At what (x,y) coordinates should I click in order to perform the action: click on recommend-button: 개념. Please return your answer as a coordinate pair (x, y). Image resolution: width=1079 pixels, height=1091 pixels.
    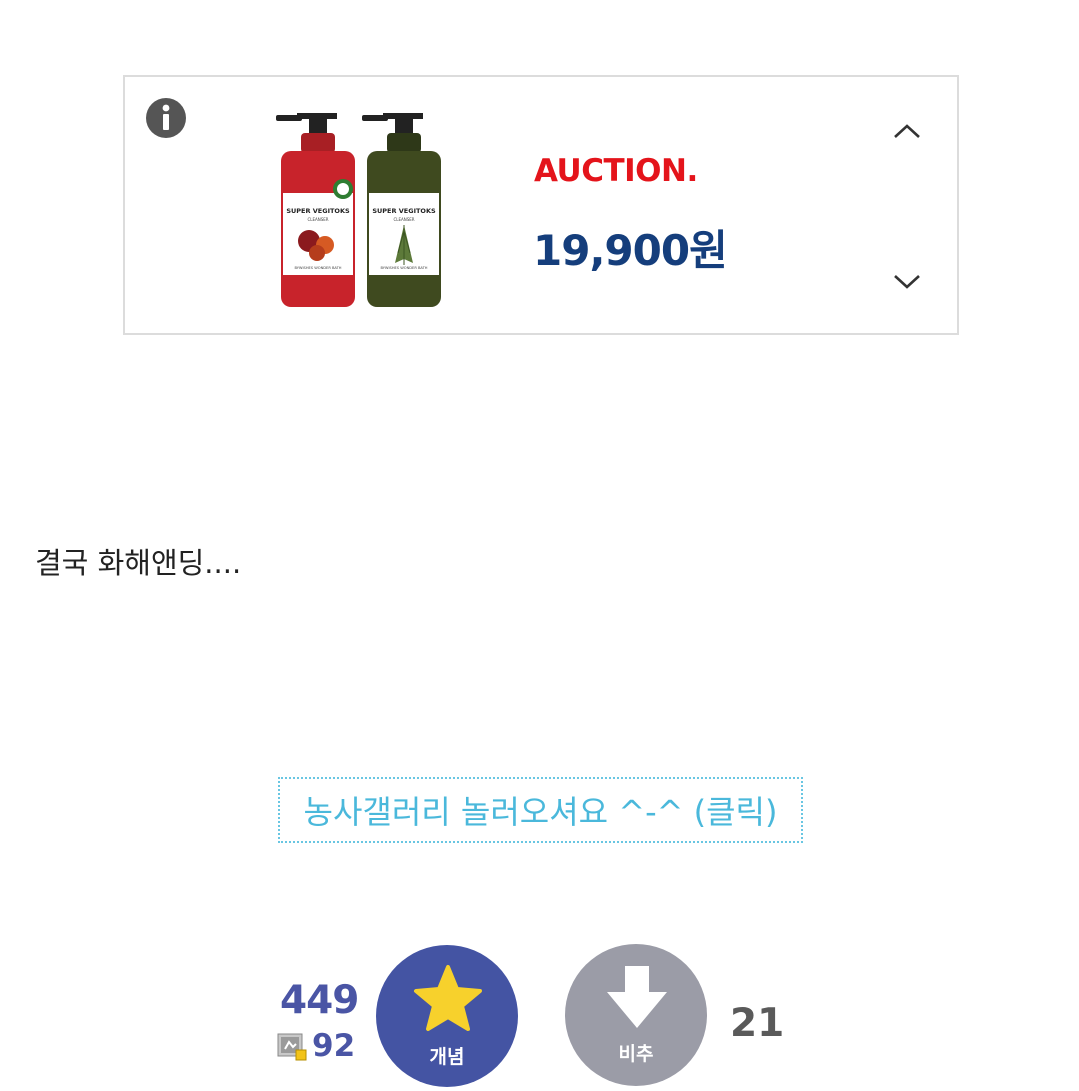
    Looking at the image, I should click on (447, 1016).